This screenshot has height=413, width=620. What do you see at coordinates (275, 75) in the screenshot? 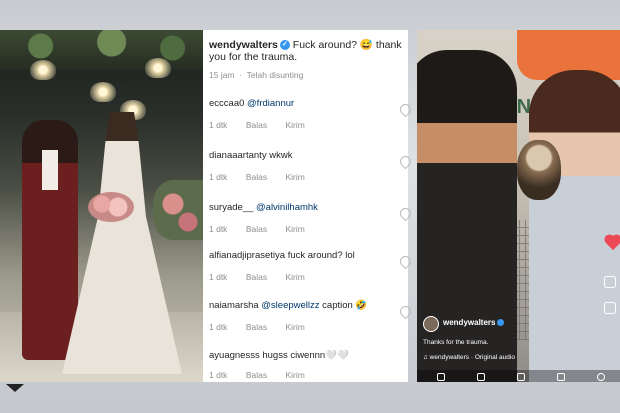
I see `edited-label: Telah disunting` at bounding box center [275, 75].